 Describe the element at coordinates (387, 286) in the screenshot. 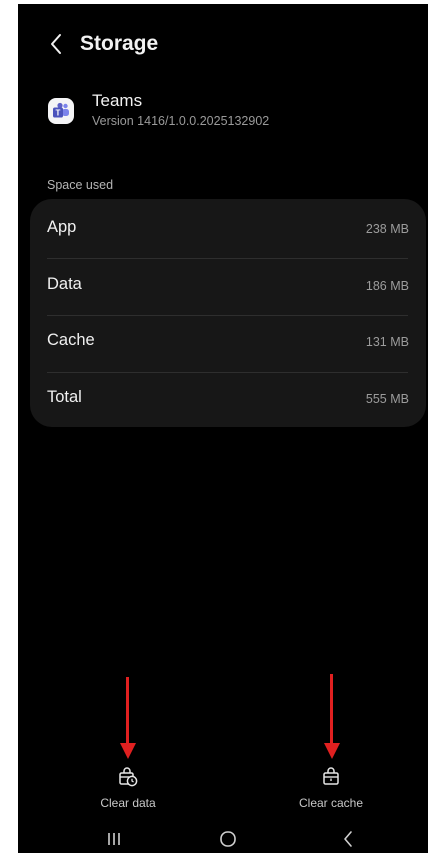

I see `row-value: 186 MB` at that location.